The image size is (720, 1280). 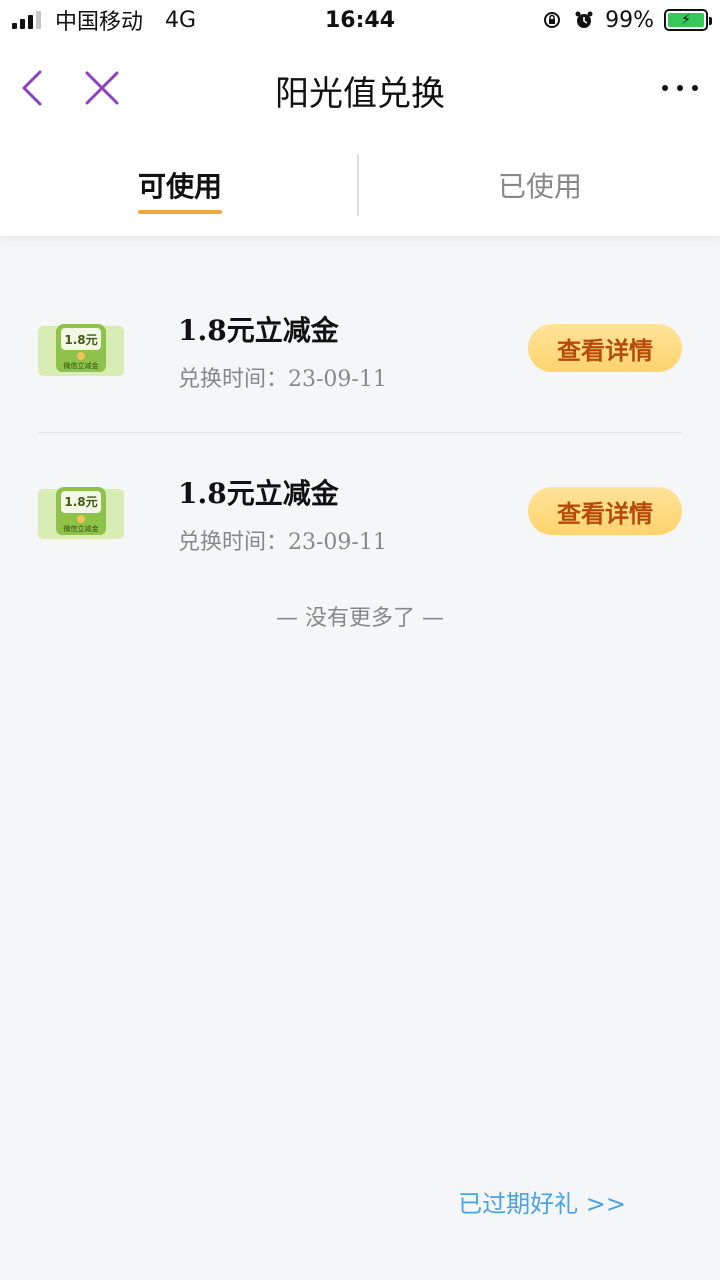 I want to click on tab-used: 已使用, so click(x=540, y=185).